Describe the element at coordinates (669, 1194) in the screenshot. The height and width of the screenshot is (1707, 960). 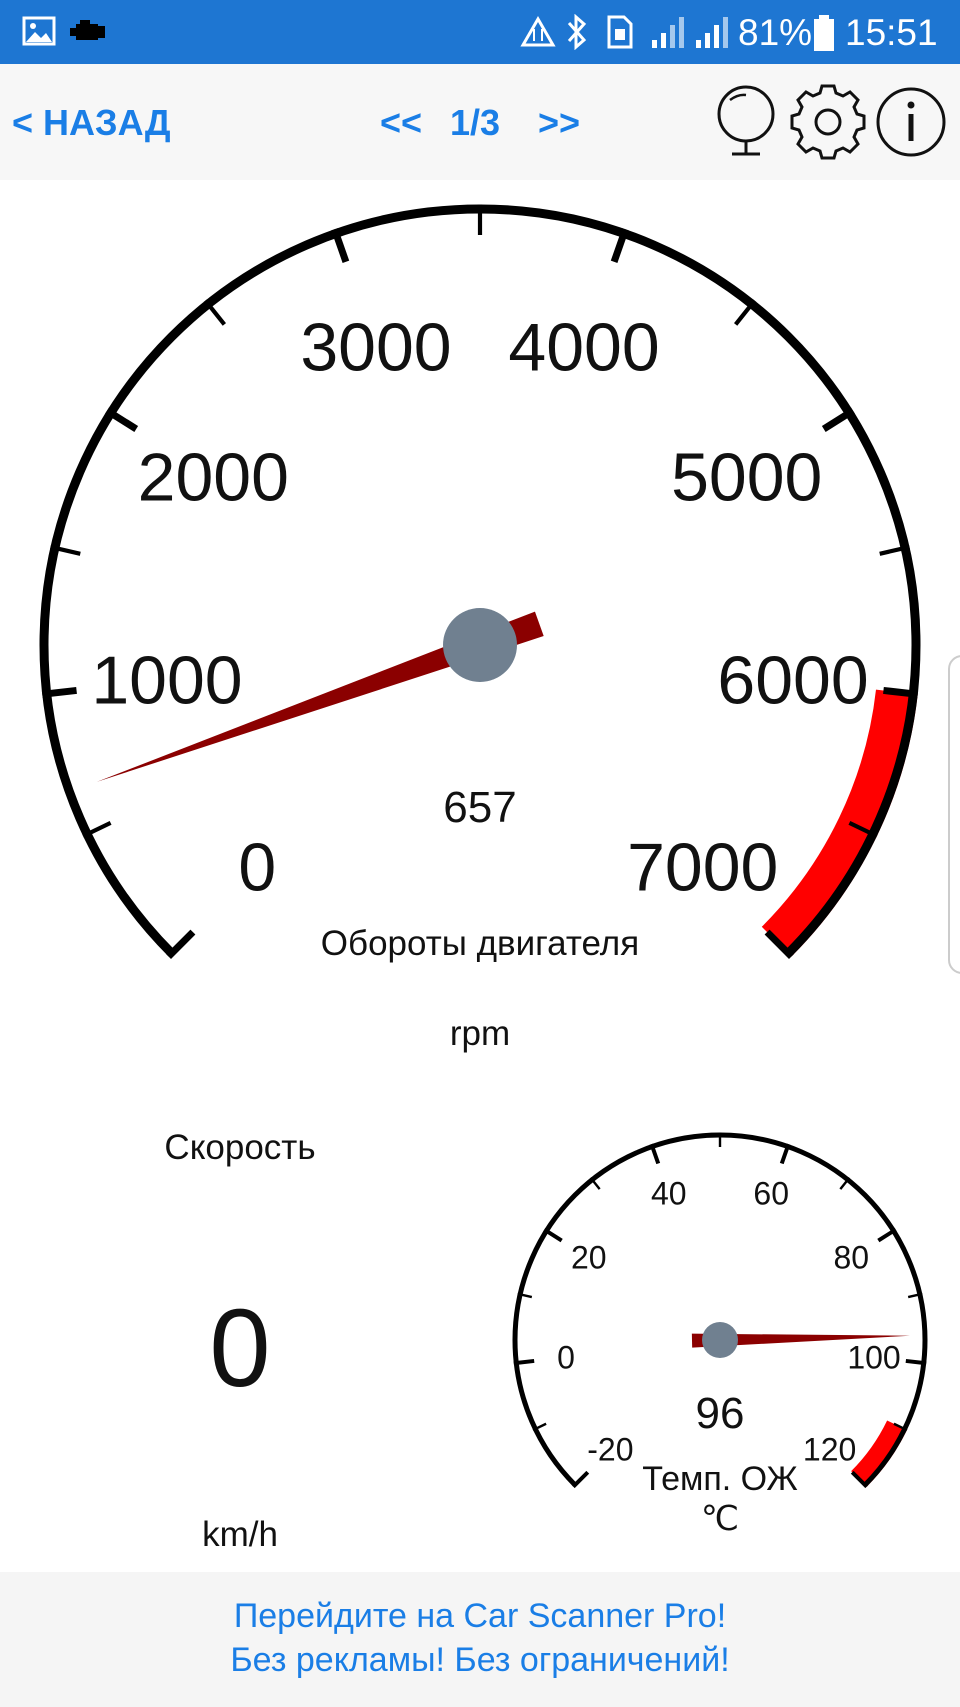
I see `tick-label: 40` at that location.